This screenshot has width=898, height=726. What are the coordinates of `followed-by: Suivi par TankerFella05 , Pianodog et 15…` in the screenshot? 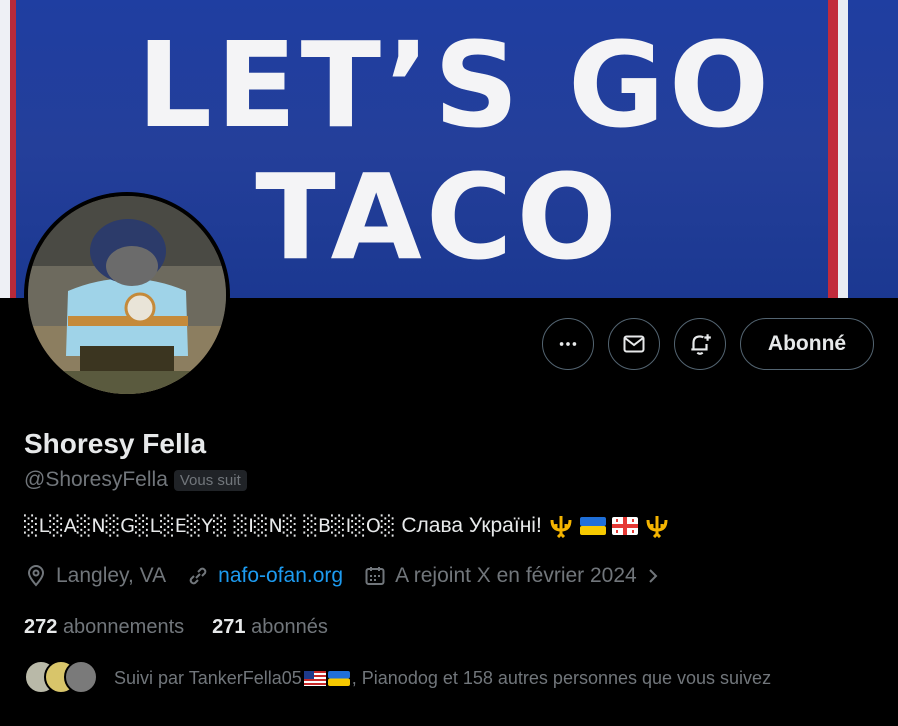 It's located at (397, 678).